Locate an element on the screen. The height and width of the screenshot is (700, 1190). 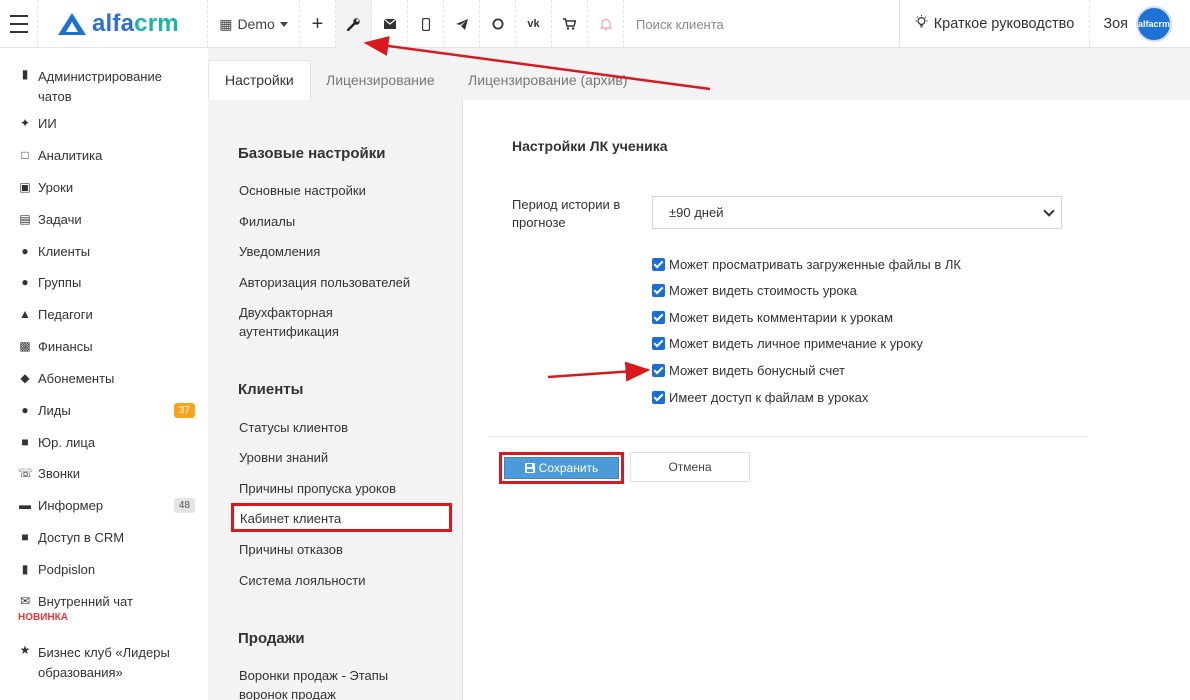
clipboard-icon: ▤ is located at coordinates (25, 219).